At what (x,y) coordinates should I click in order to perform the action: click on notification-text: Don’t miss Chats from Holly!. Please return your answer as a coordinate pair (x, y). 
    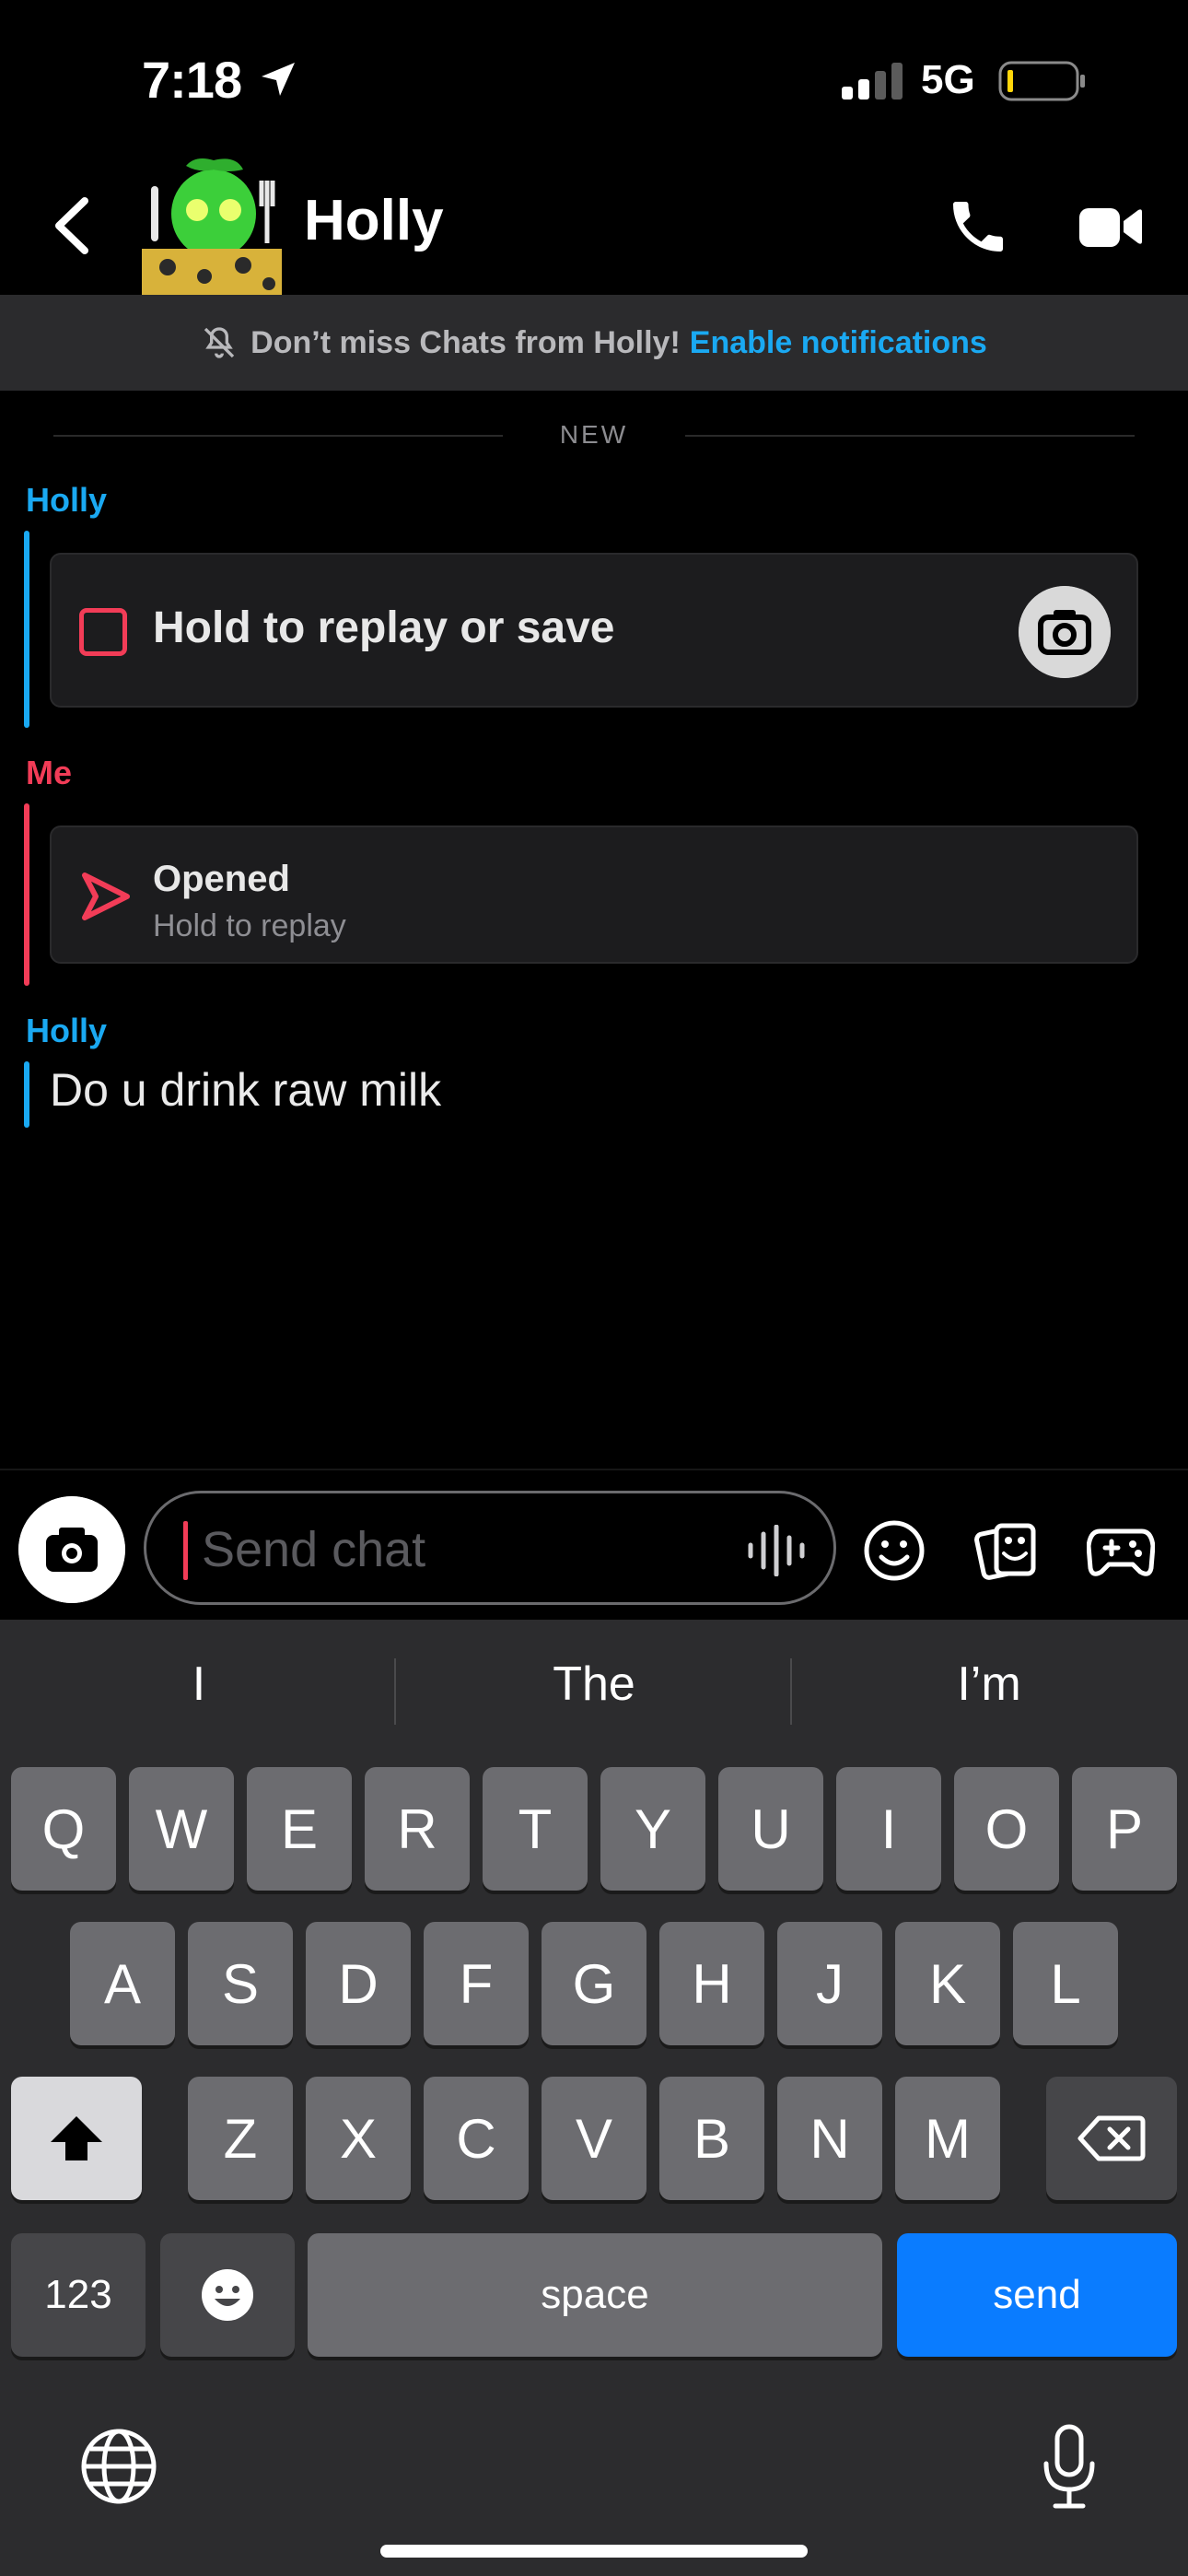
    Looking at the image, I should click on (465, 342).